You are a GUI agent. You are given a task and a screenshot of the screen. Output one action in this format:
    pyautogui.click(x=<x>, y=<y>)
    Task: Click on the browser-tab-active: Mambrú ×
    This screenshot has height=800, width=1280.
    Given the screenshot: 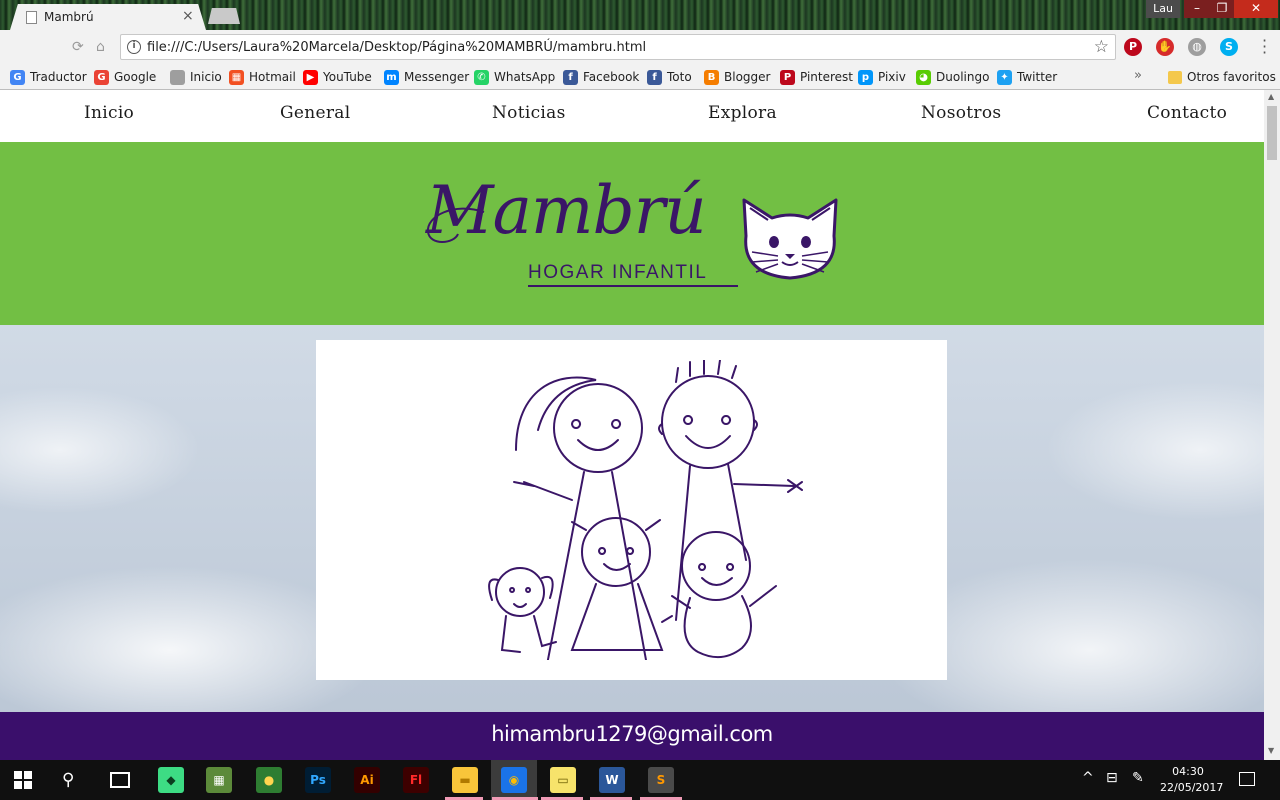 What is the action you would take?
    pyautogui.click(x=108, y=17)
    